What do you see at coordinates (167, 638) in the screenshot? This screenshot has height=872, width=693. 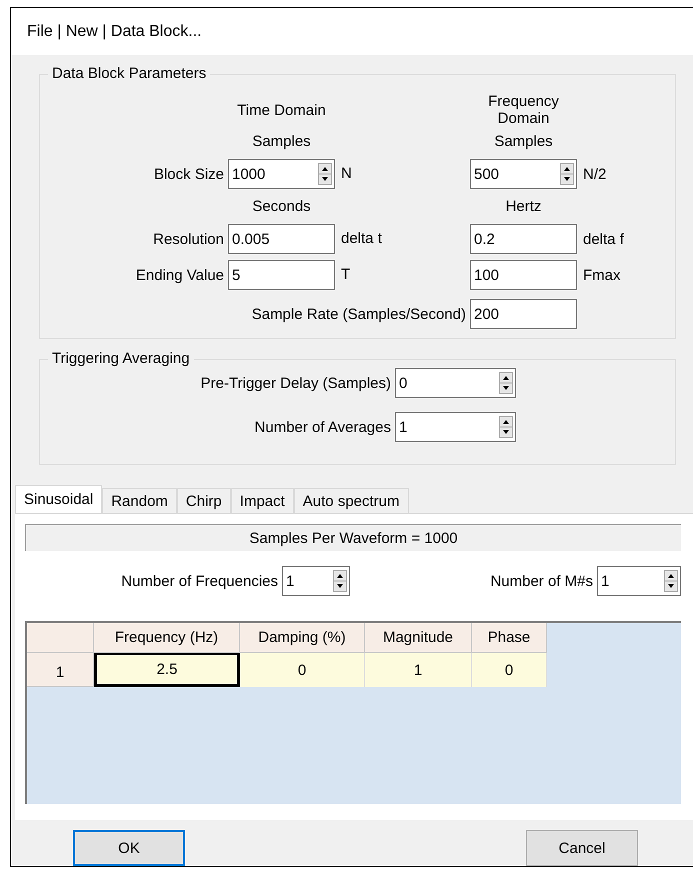 I see `column-header: Frequency (Hz)` at bounding box center [167, 638].